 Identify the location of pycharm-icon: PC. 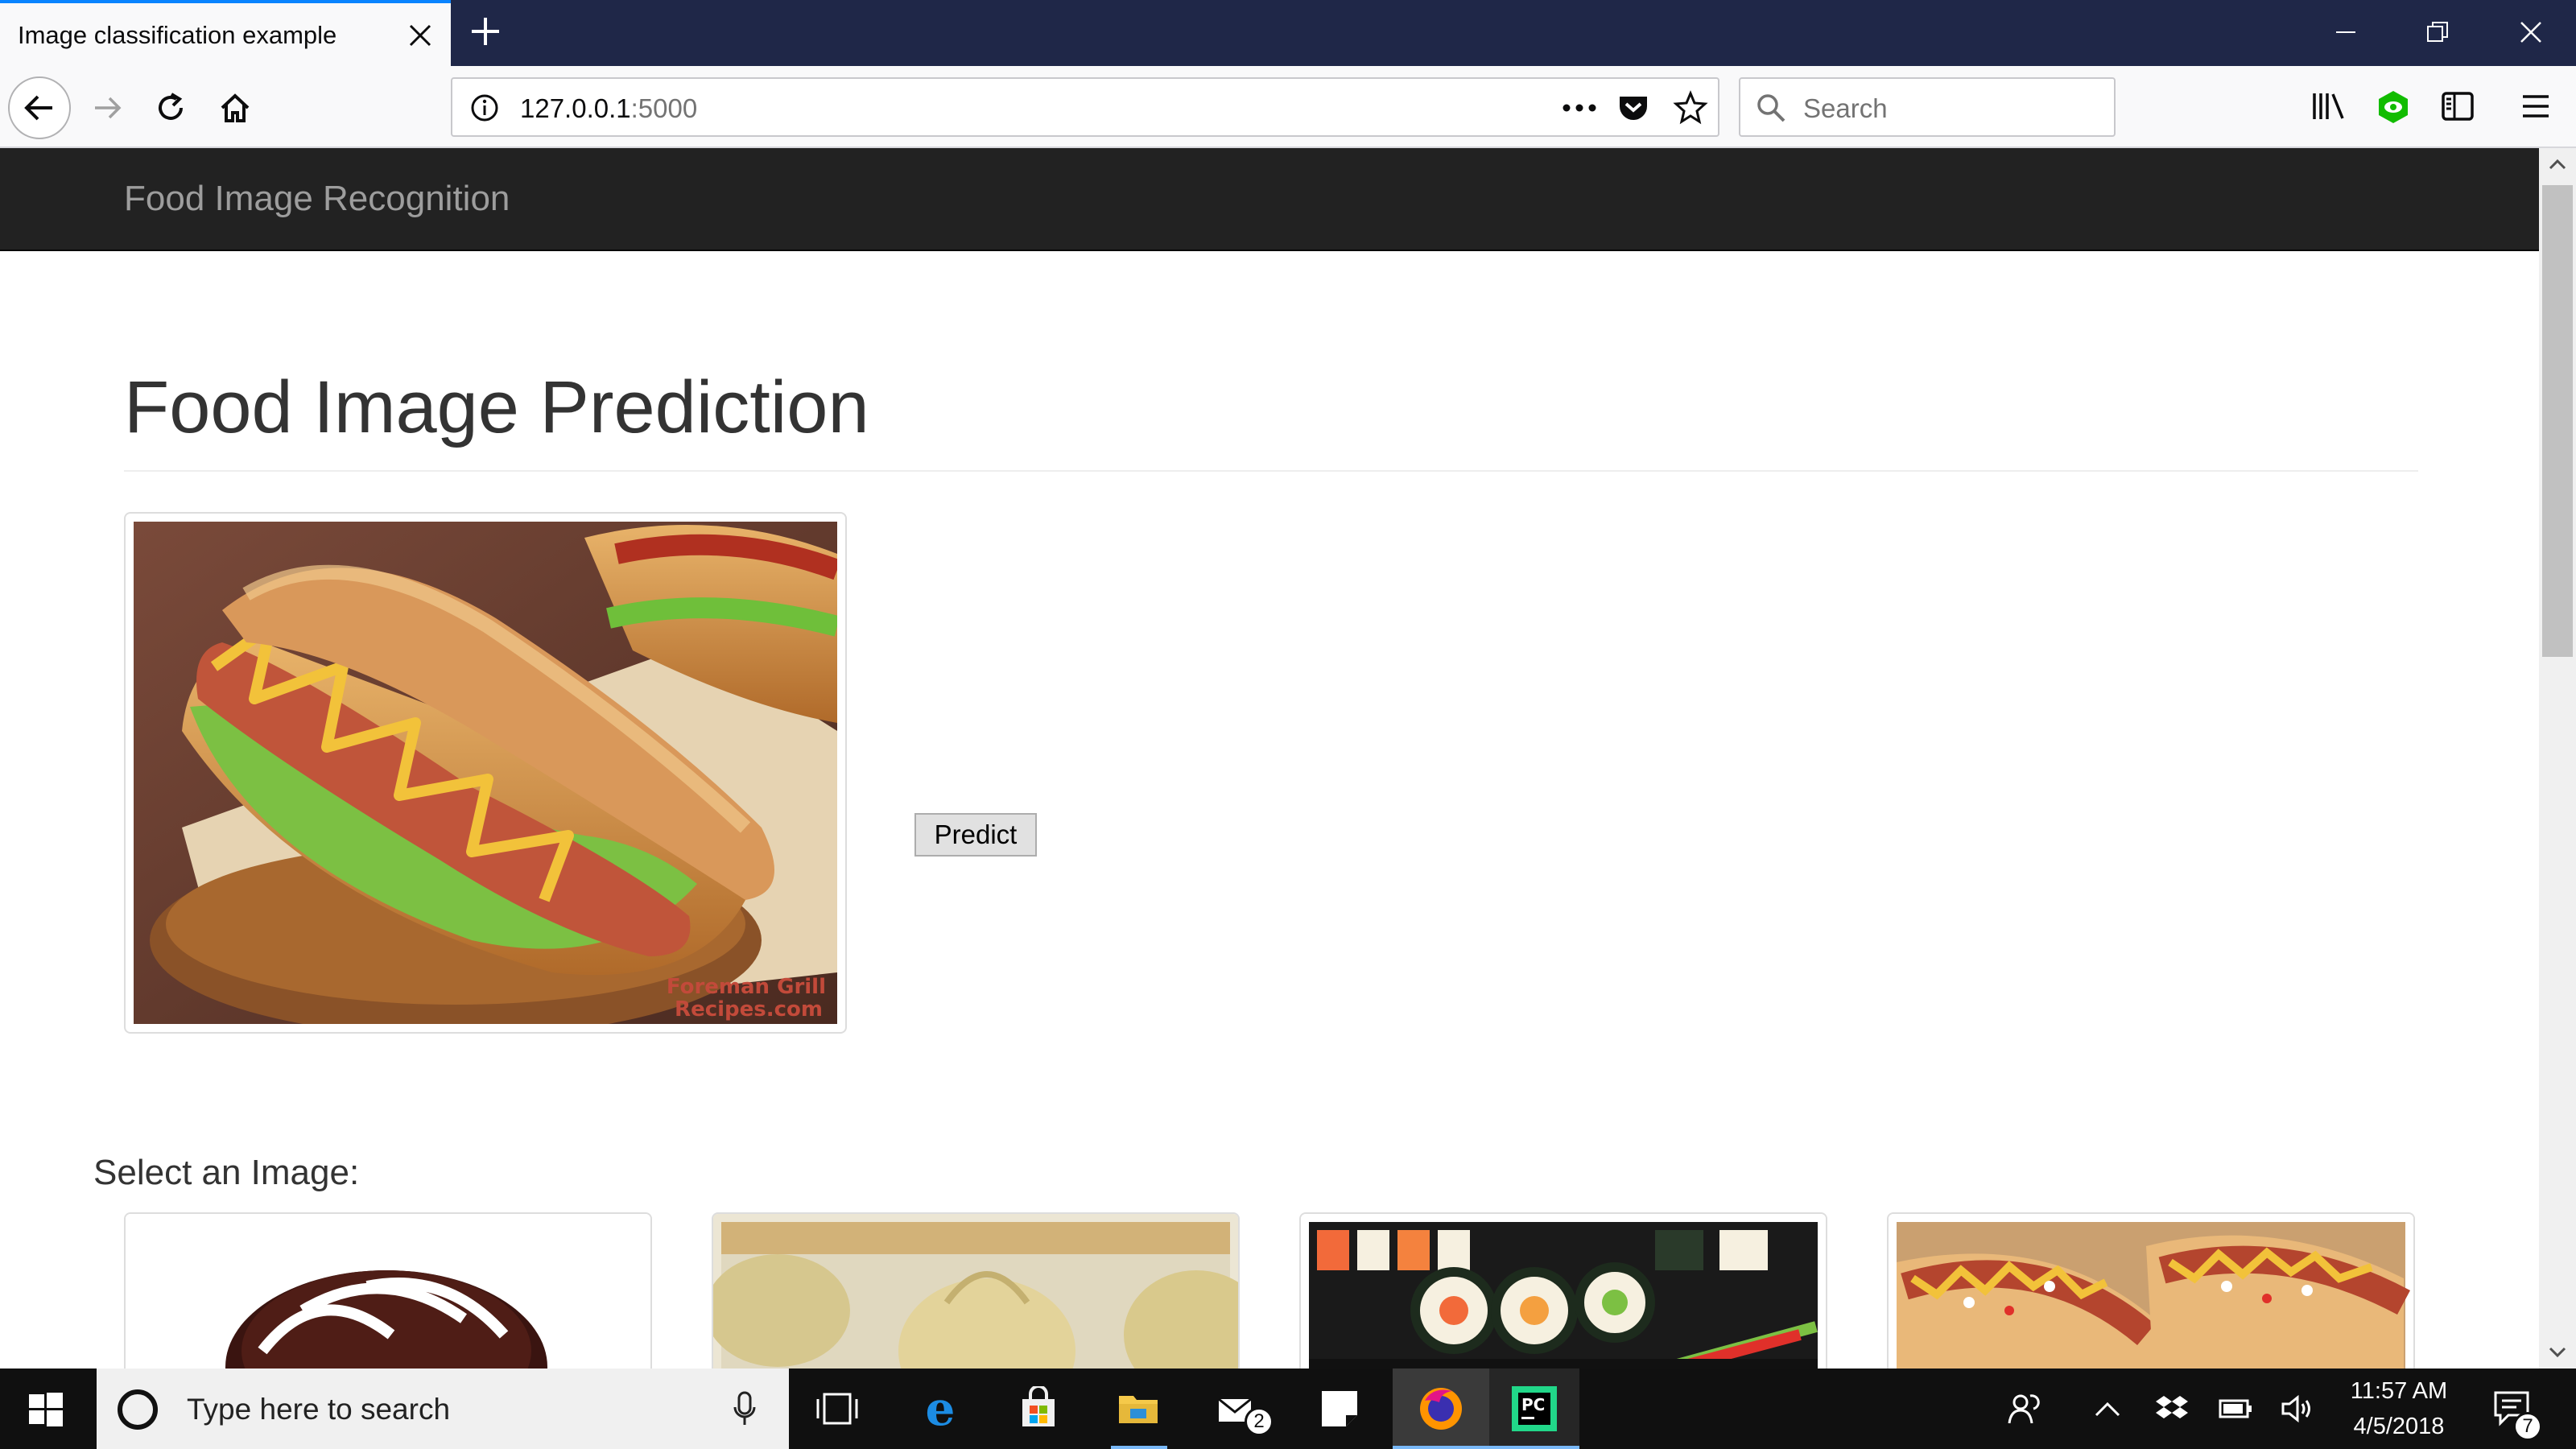
(1534, 1408).